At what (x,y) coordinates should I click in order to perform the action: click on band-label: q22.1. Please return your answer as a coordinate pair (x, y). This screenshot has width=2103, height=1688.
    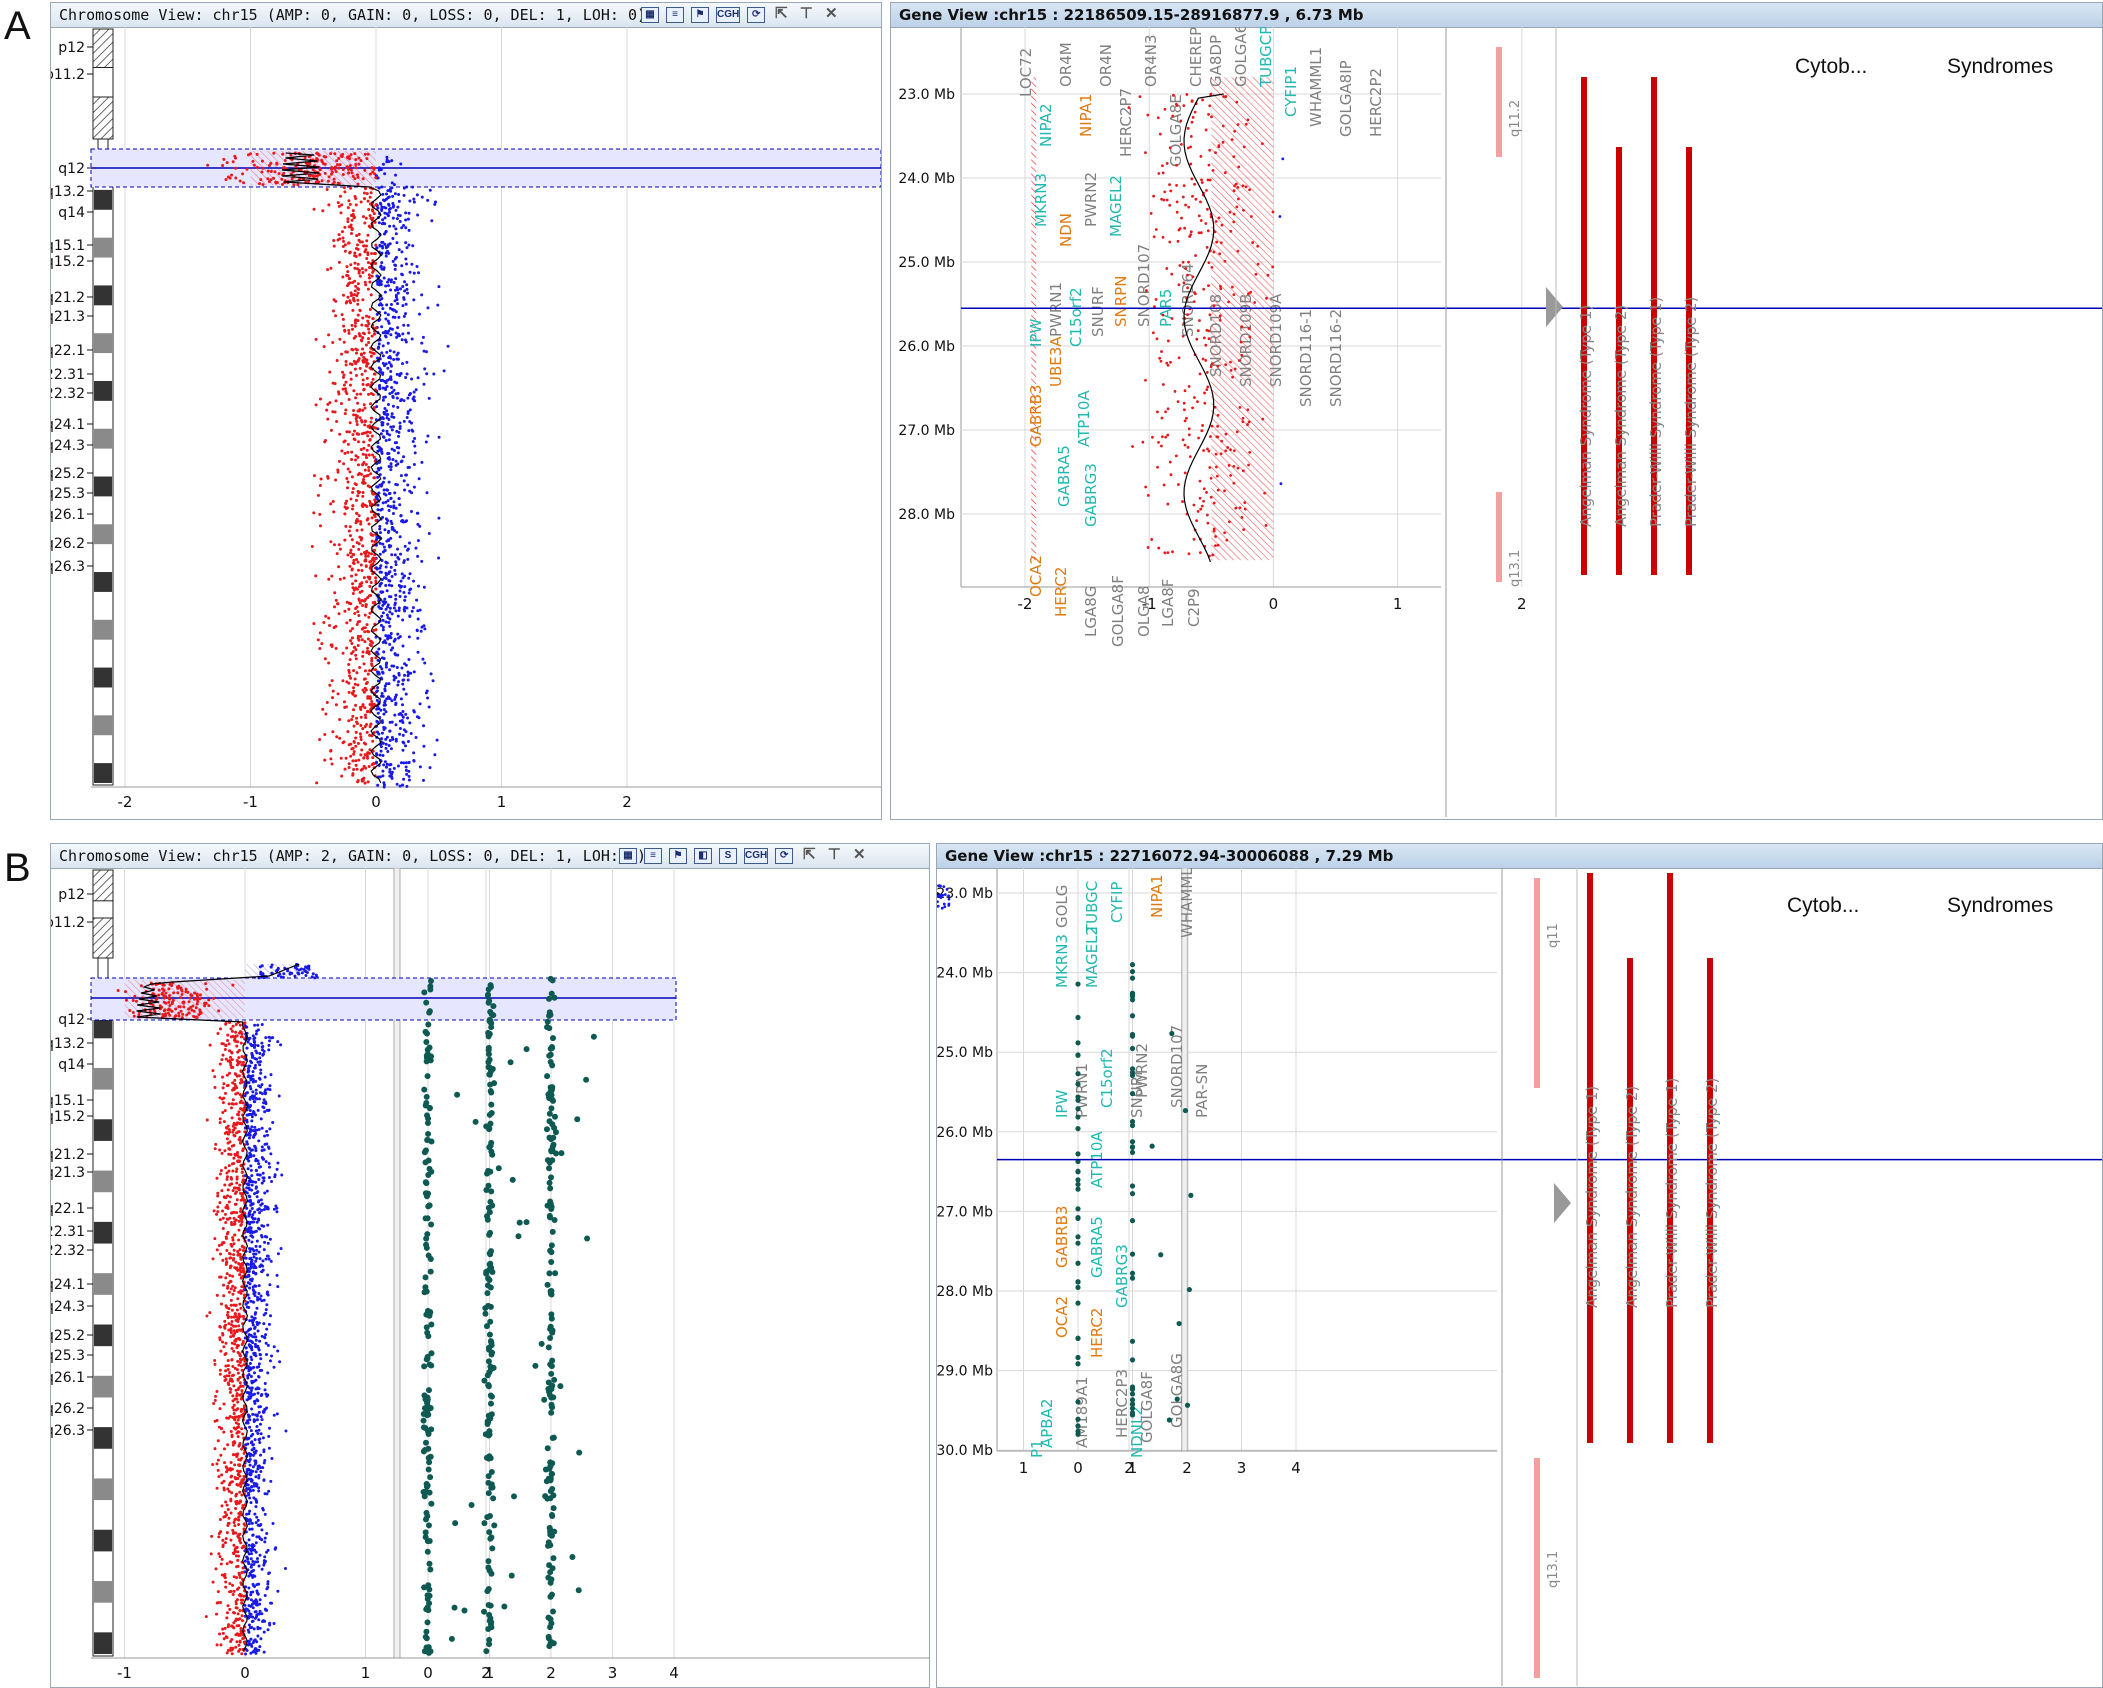
    Looking at the image, I should click on (68, 1209).